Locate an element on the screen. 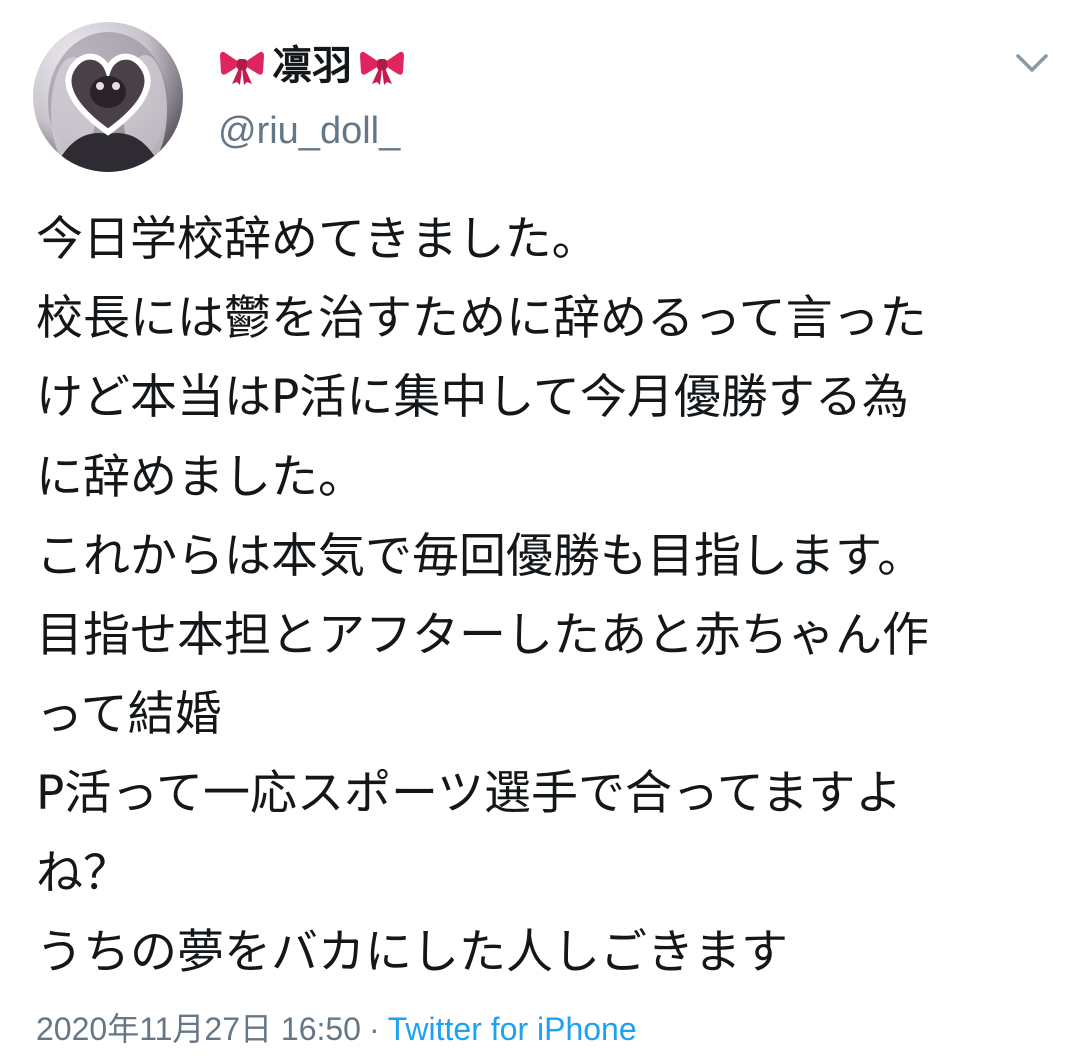  tweet-text-line: ね？ is located at coordinates (83, 873).